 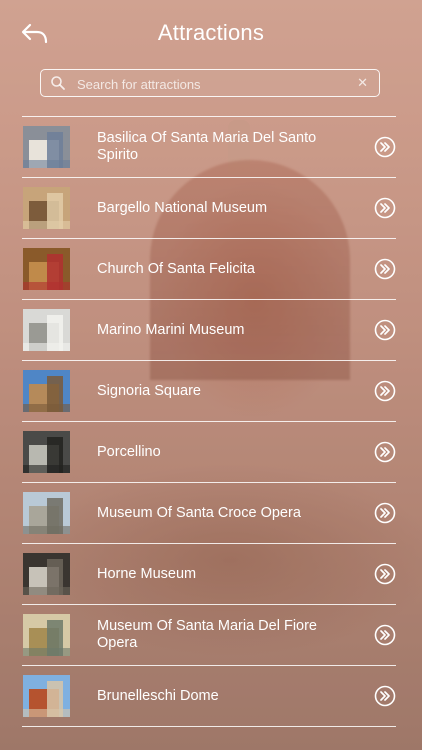 What do you see at coordinates (182, 207) in the screenshot?
I see `attraction-name: Bargello National Museum` at bounding box center [182, 207].